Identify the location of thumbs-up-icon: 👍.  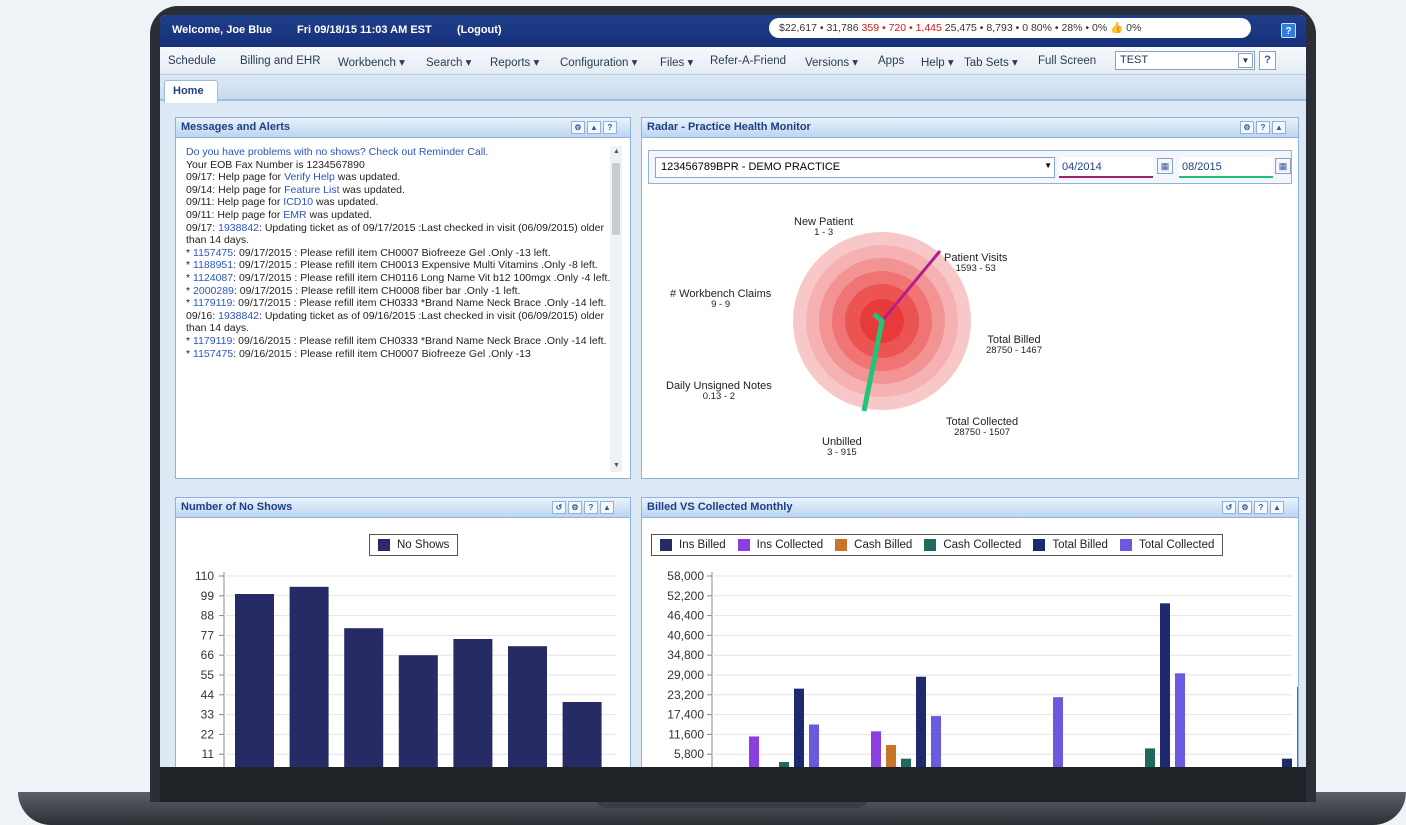
(1117, 28).